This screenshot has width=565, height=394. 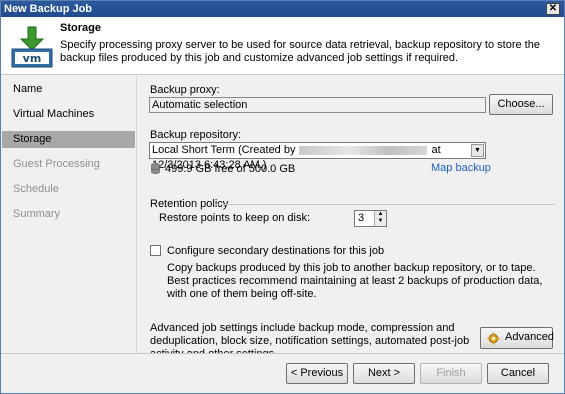 What do you see at coordinates (363, 150) in the screenshot?
I see `redacted-username` at bounding box center [363, 150].